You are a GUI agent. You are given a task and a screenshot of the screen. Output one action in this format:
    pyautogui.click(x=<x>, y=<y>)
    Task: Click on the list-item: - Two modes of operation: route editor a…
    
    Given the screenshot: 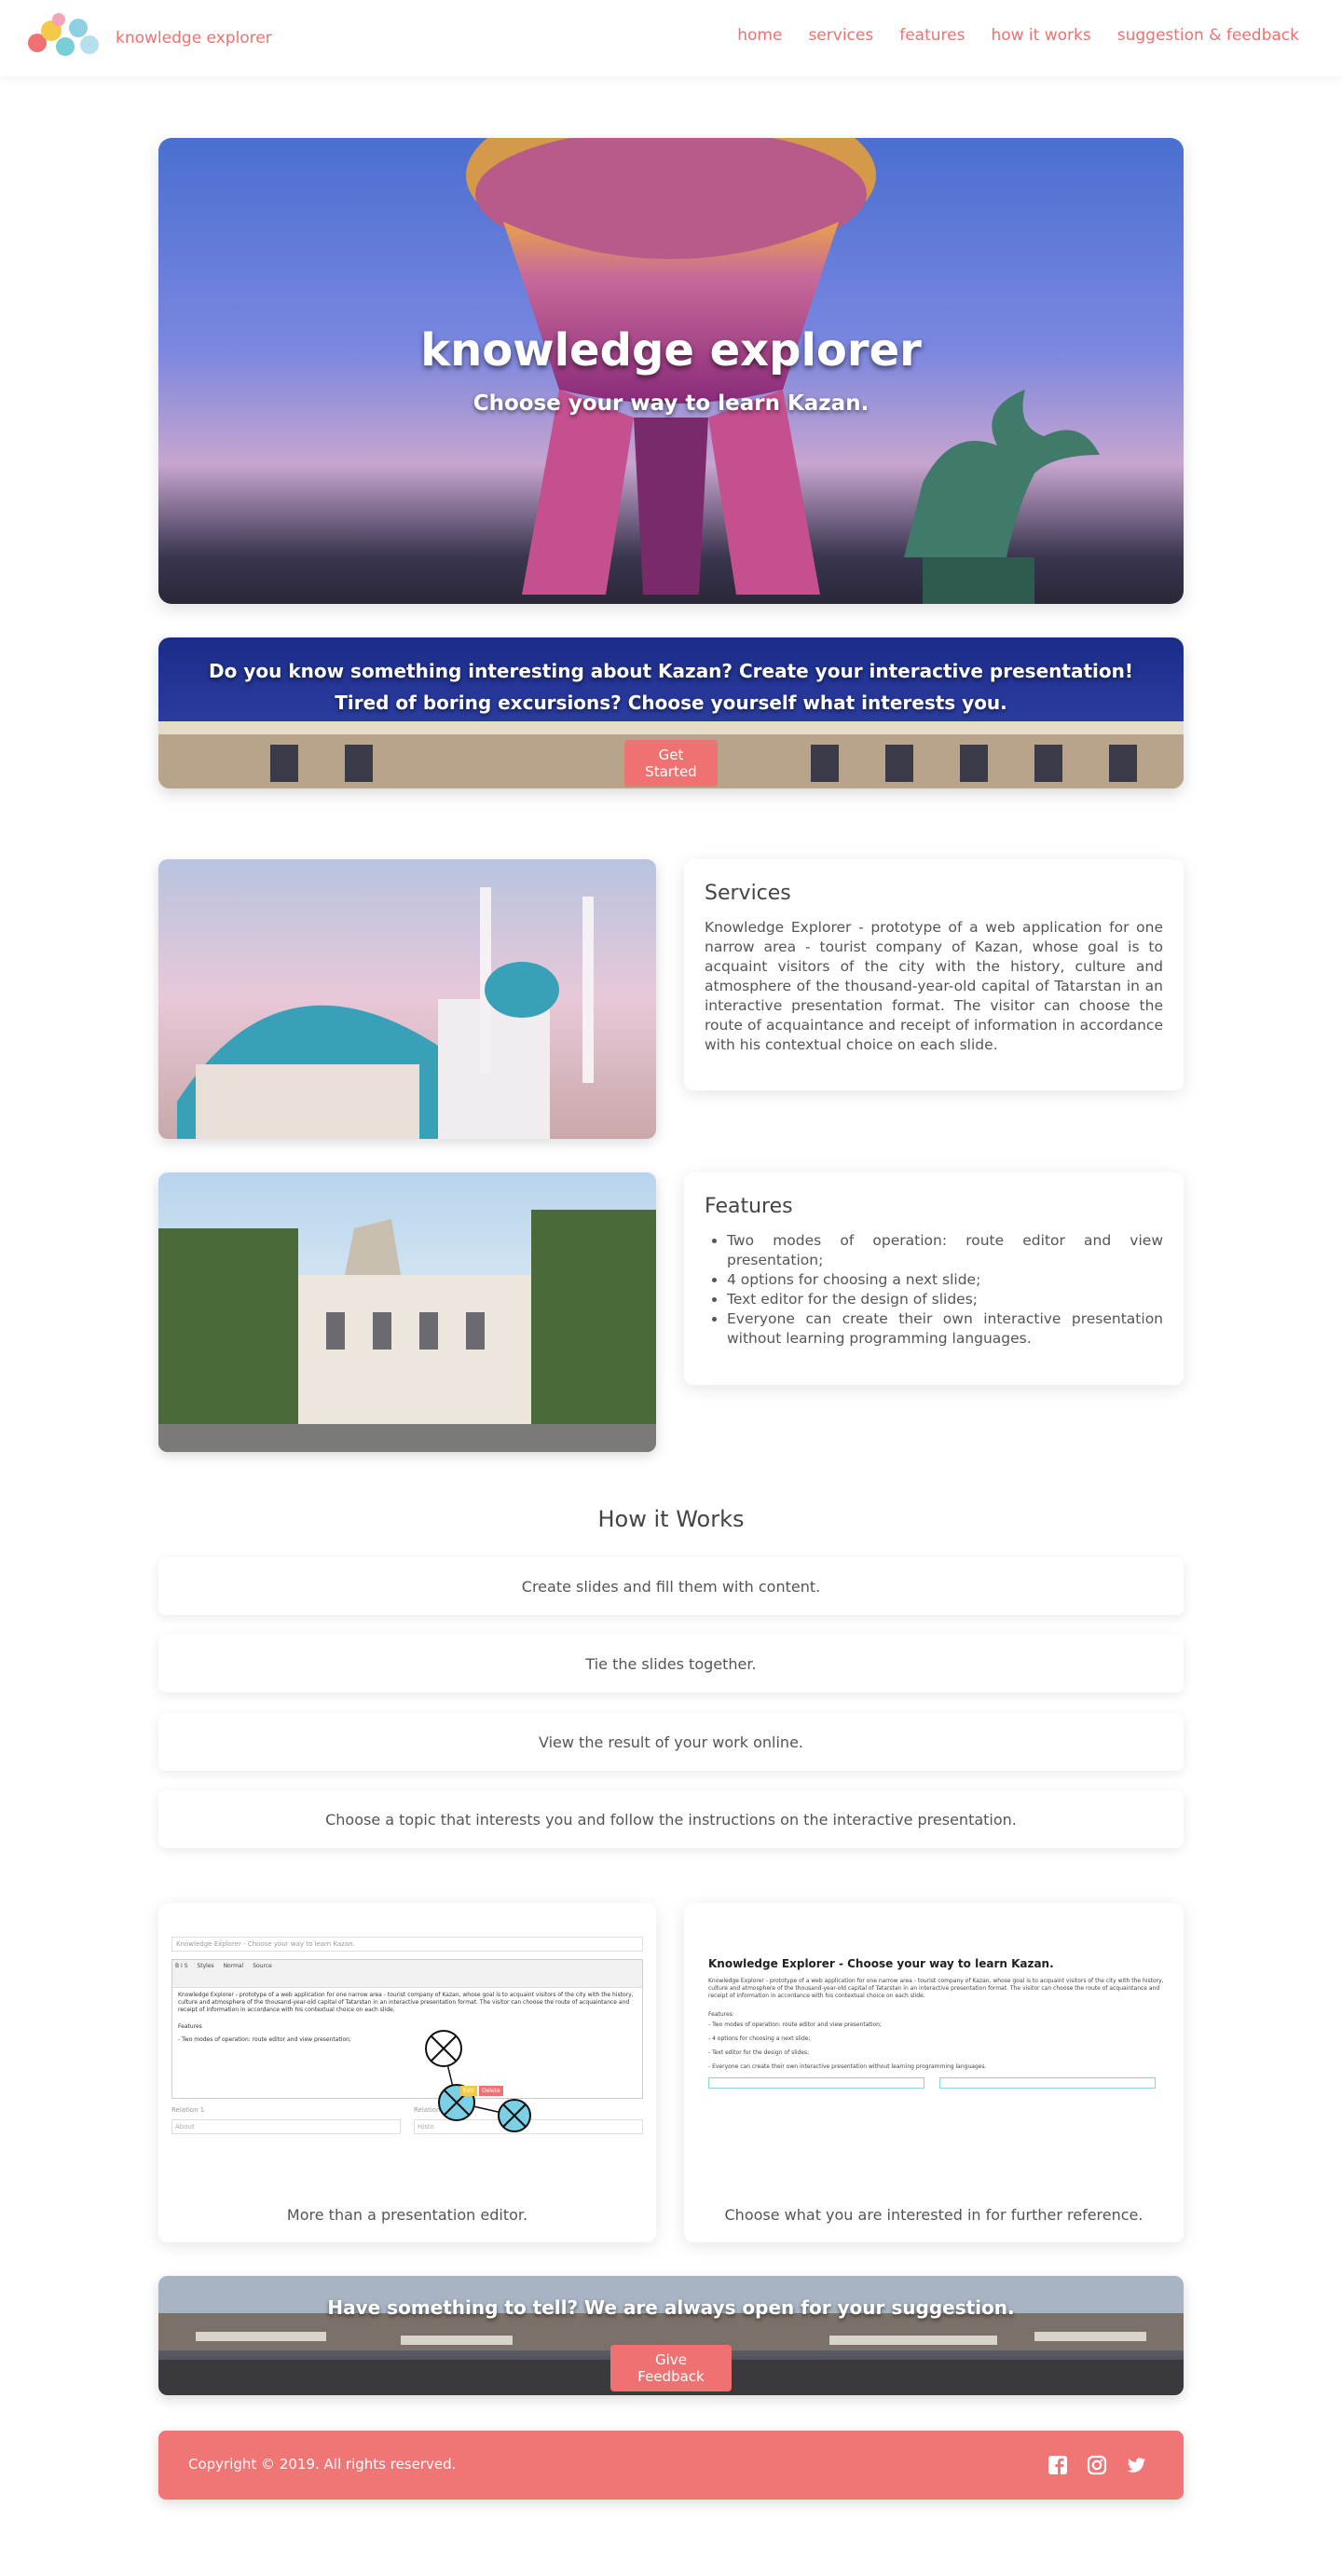 What is the action you would take?
    pyautogui.click(x=795, y=2024)
    